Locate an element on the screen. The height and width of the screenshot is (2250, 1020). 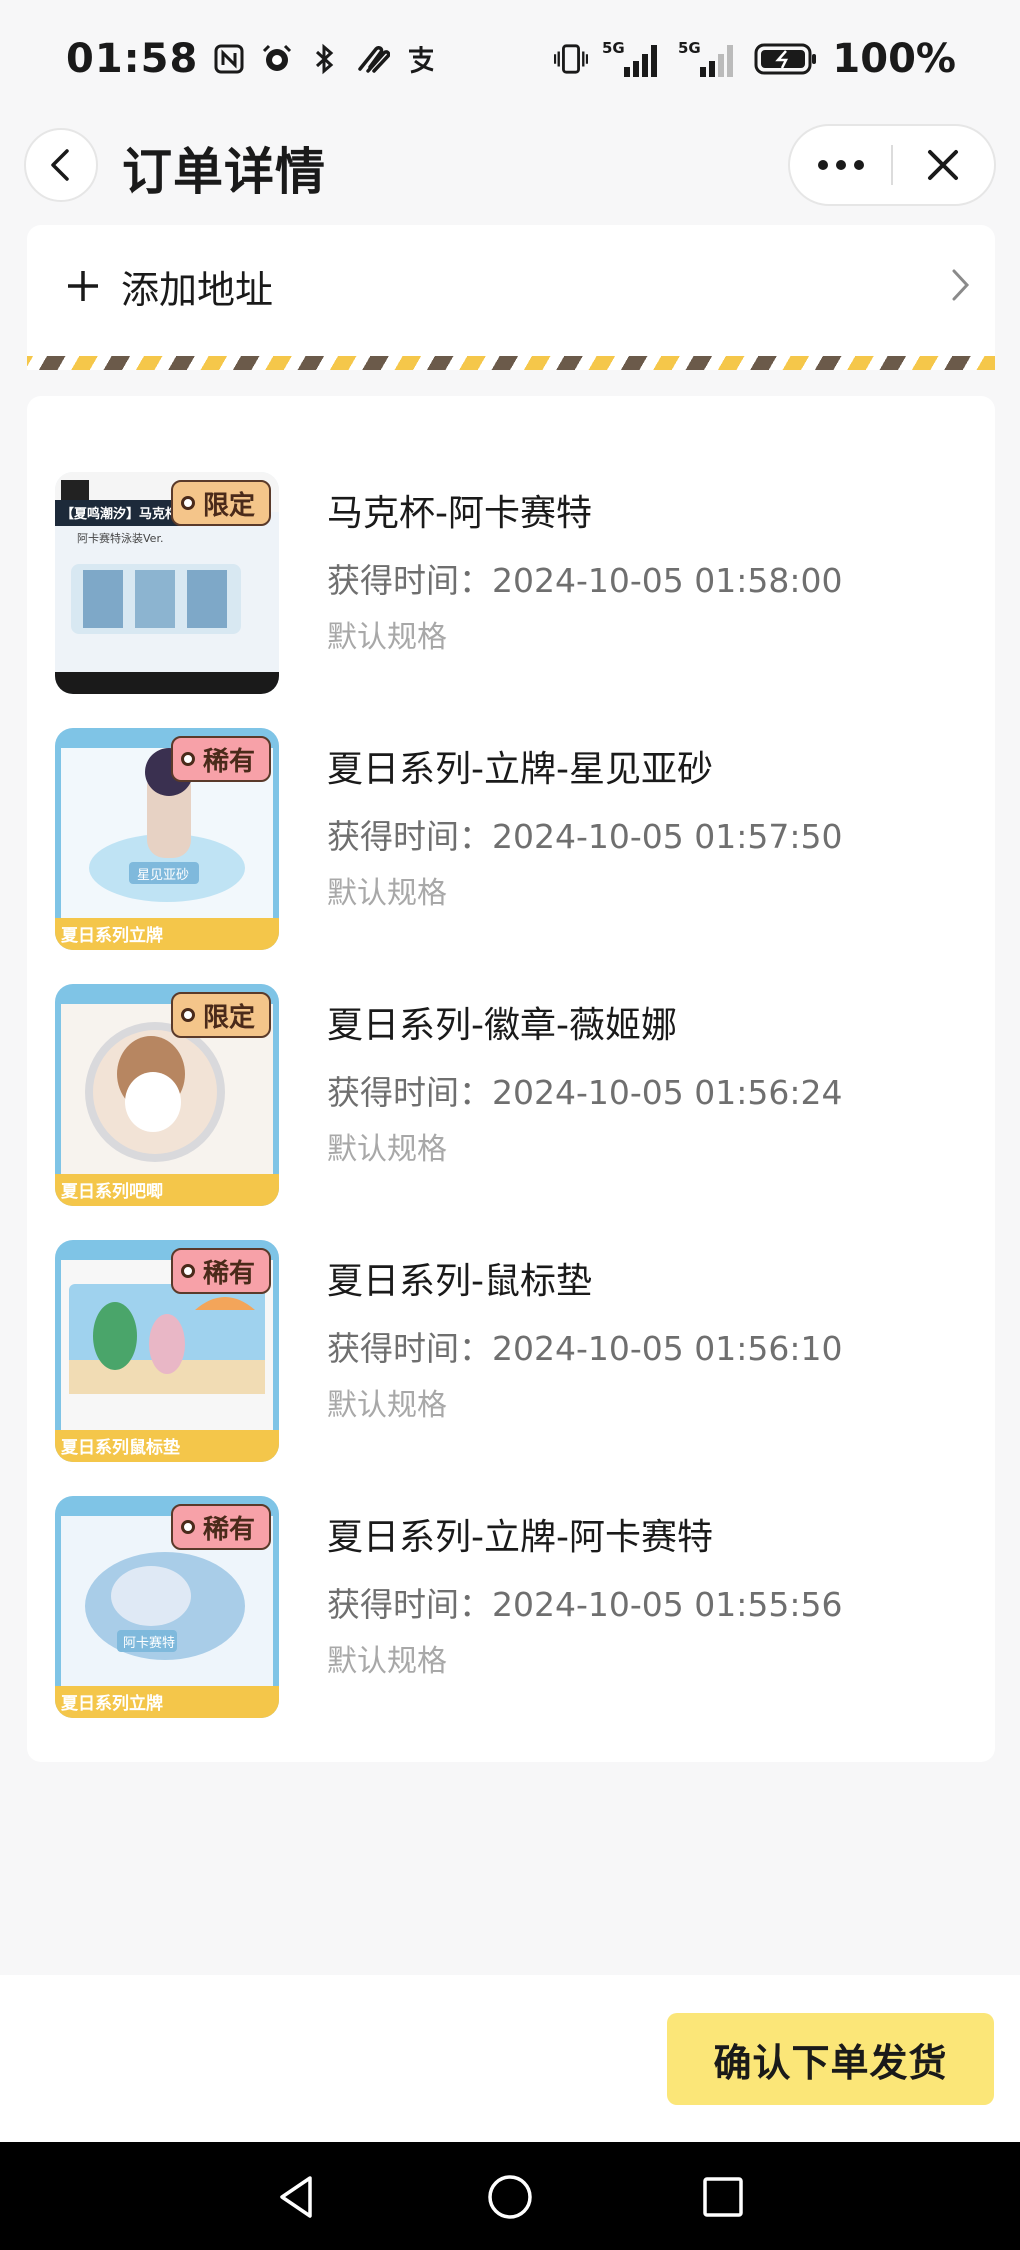
alipay-icon is located at coordinates (421, 59).